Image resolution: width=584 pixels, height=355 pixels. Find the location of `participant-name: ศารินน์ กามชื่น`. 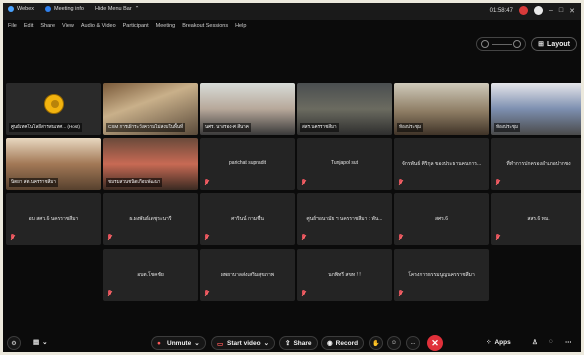

participant-name: ศารินน์ กามชื่น is located at coordinates (247, 219).